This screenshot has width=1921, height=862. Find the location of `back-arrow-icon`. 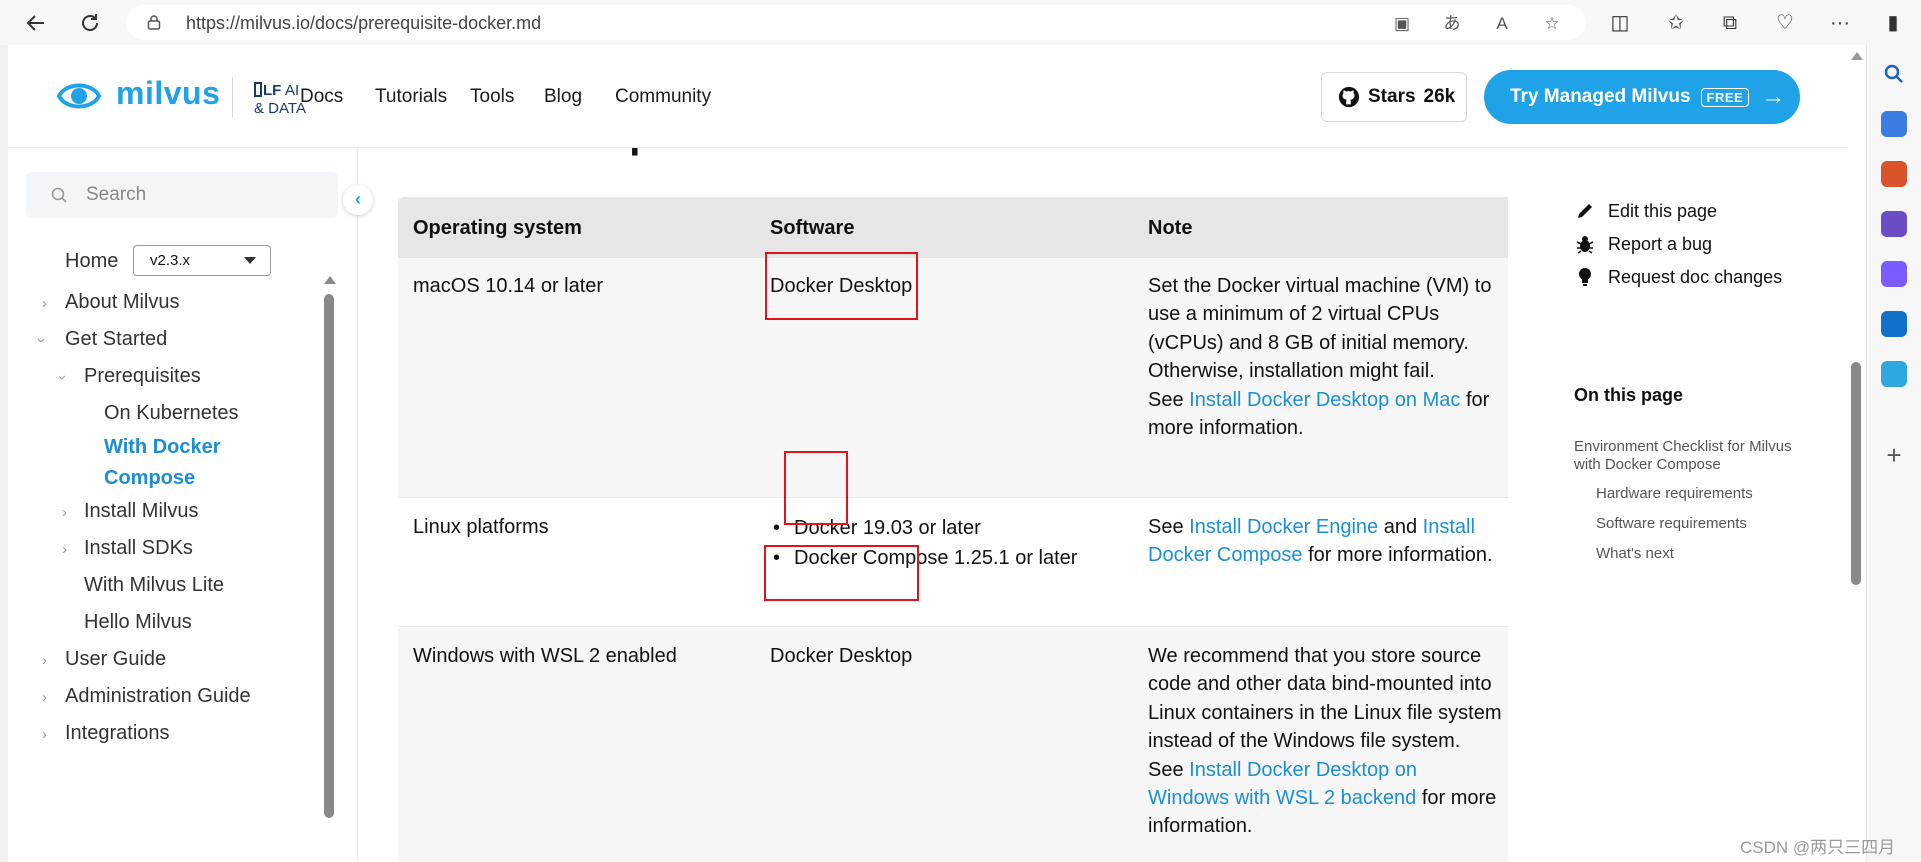

back-arrow-icon is located at coordinates (36, 23).